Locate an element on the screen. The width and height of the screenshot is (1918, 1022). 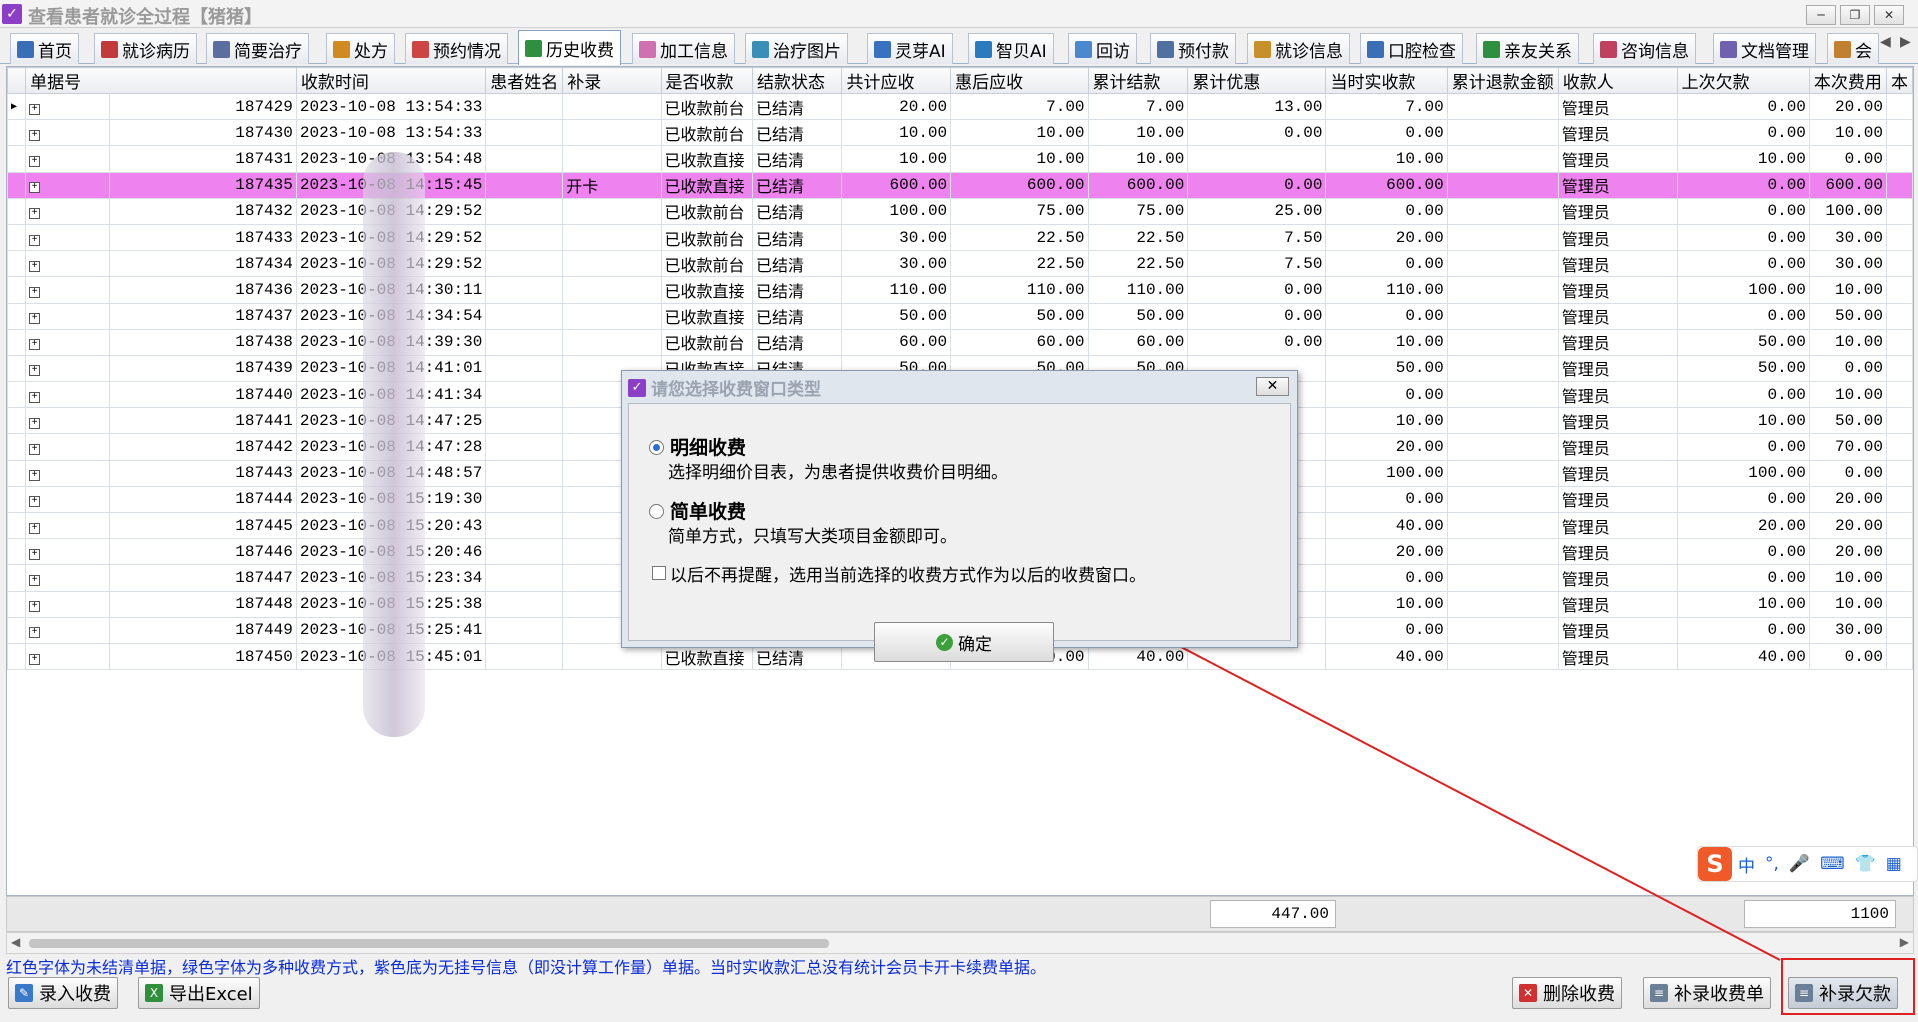
column-header: 是否收款 is located at coordinates (706, 80).